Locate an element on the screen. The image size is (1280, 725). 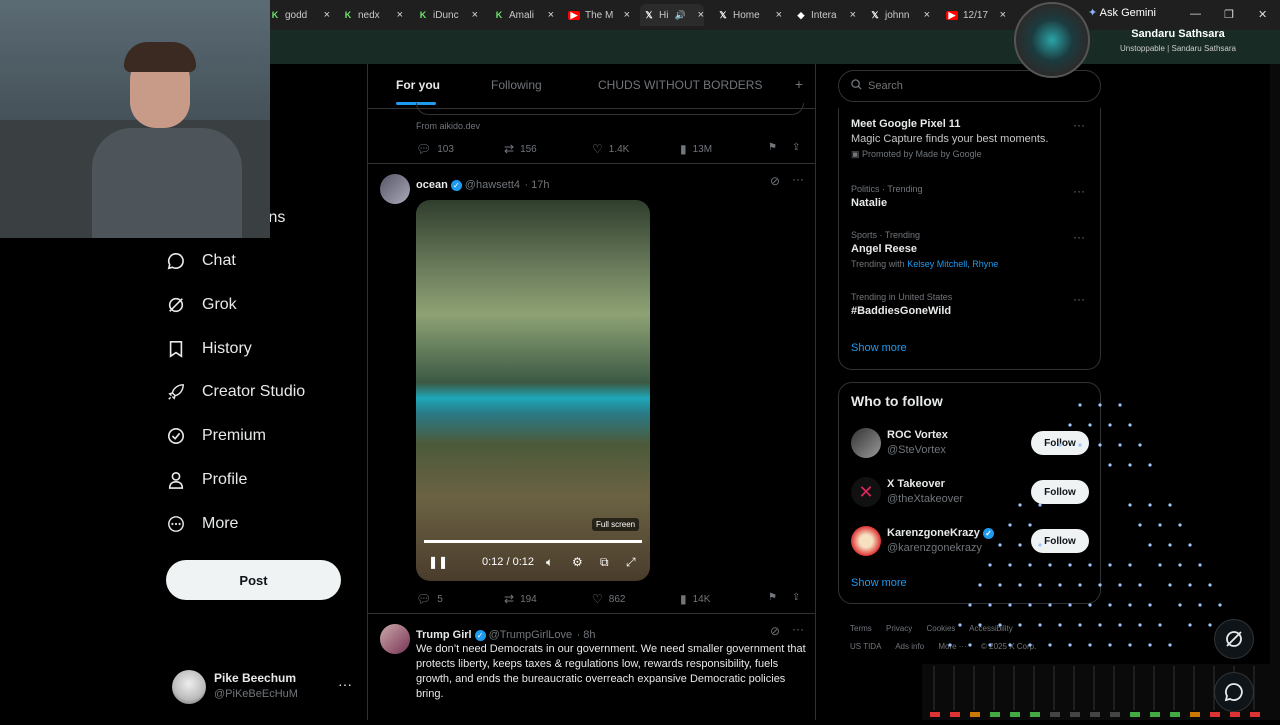
fullscreen-icon: ⤢ is located at coordinates (631, 562).